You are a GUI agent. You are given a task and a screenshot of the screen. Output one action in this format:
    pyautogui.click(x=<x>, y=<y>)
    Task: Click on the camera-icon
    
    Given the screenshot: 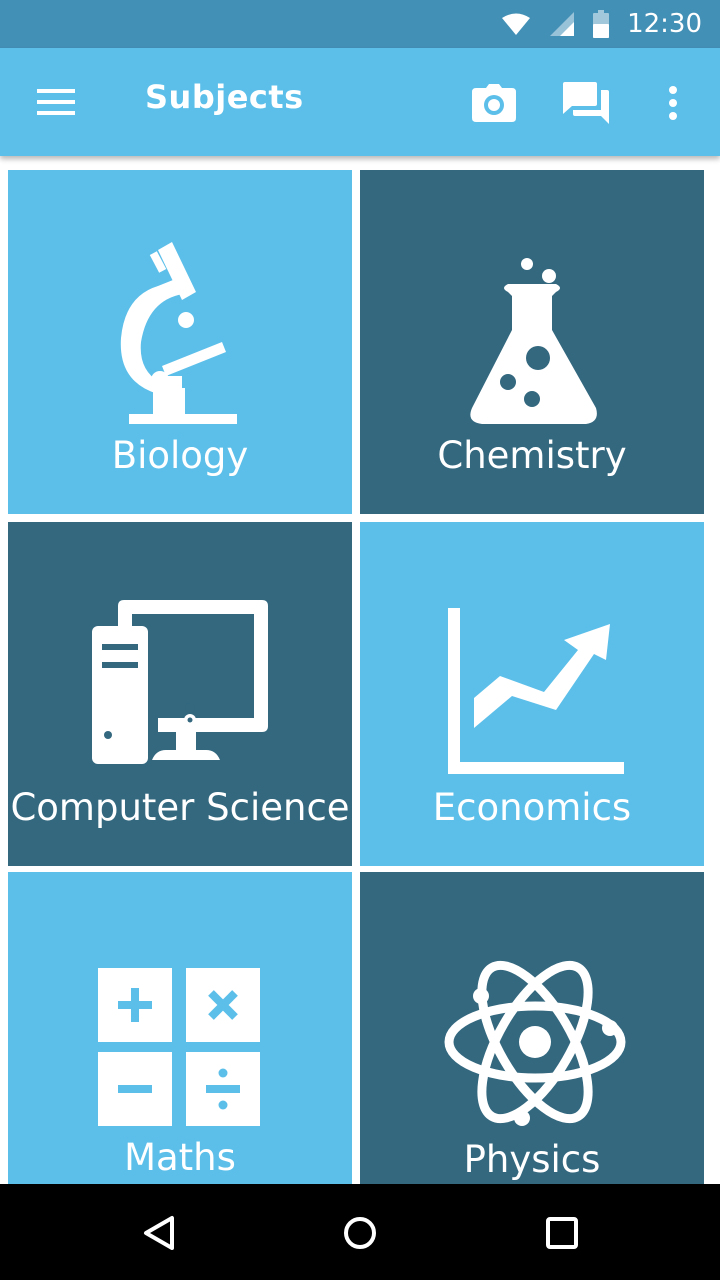 What is the action you would take?
    pyautogui.click(x=494, y=103)
    